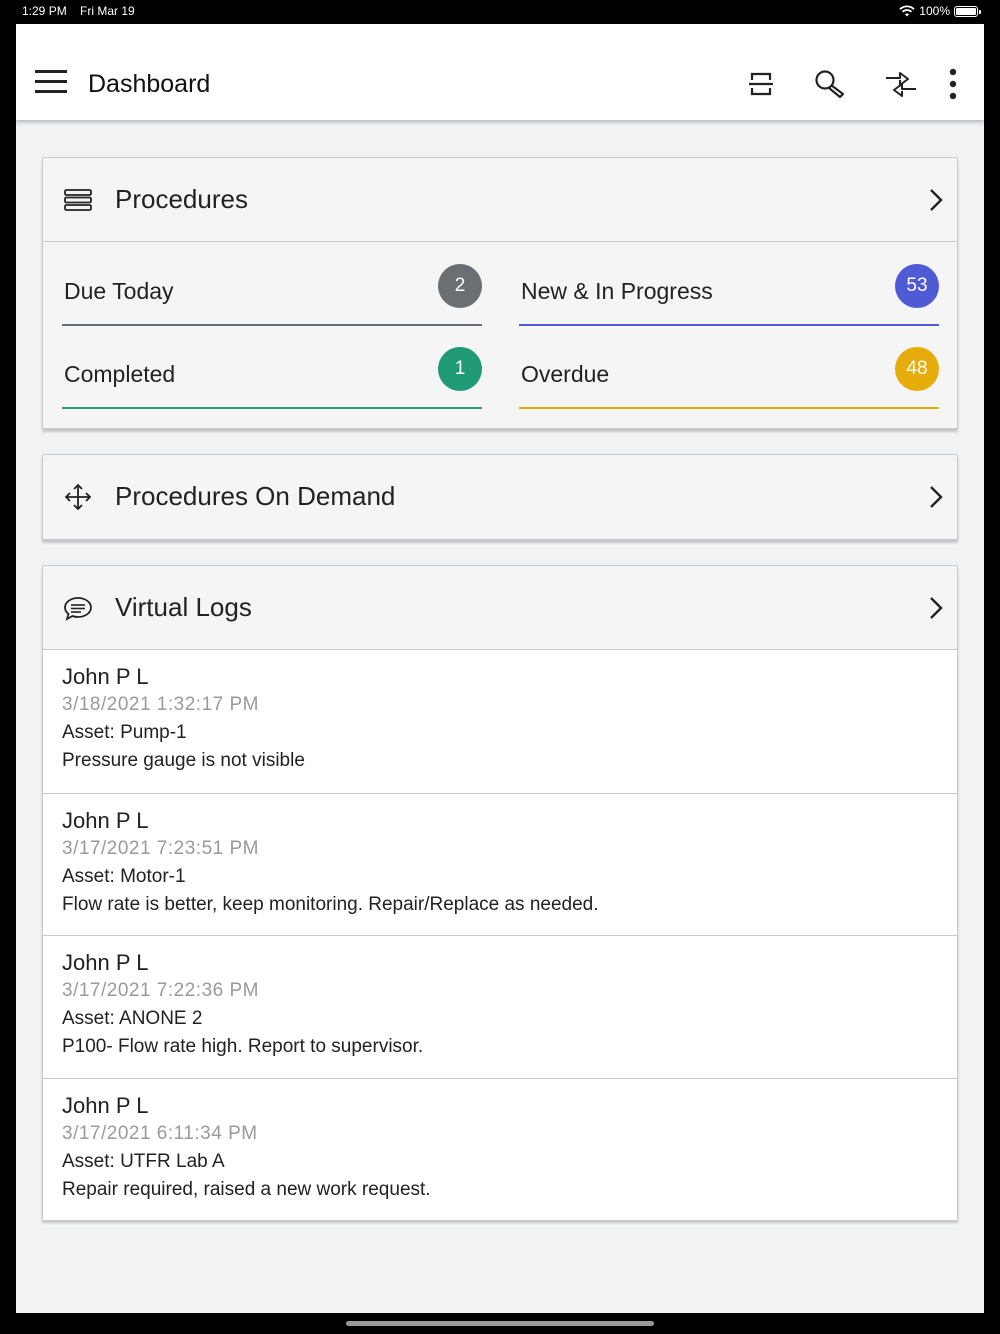 This screenshot has width=1000, height=1334. Describe the element at coordinates (729, 376) in the screenshot. I see `stat-overdue: Overdue 48` at that location.